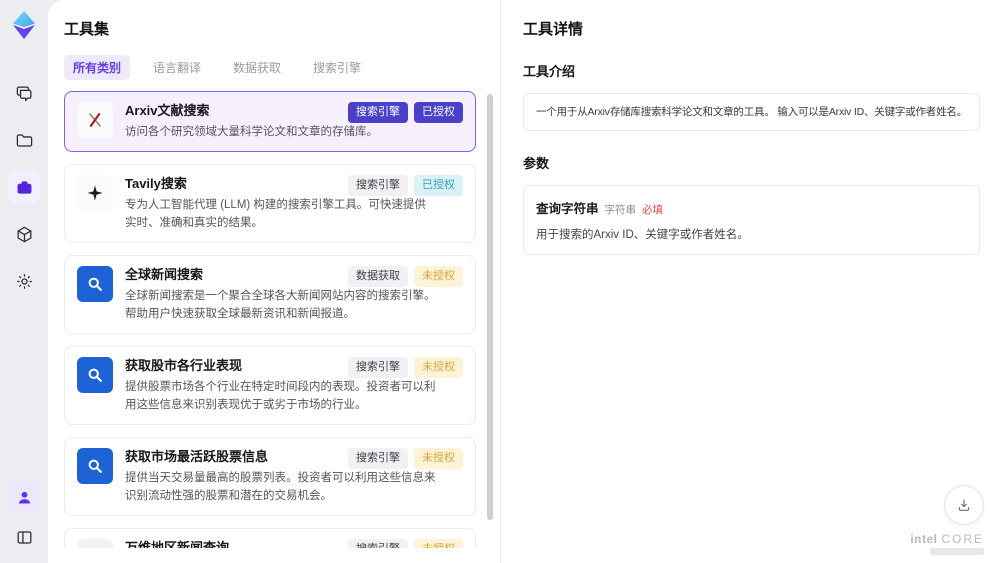 The width and height of the screenshot is (1000, 563). What do you see at coordinates (751, 220) in the screenshot?
I see `param-card: 查询字符串 字符串 必填 用于搜索的Arxiv ID、关键字或作者姓名。` at bounding box center [751, 220].